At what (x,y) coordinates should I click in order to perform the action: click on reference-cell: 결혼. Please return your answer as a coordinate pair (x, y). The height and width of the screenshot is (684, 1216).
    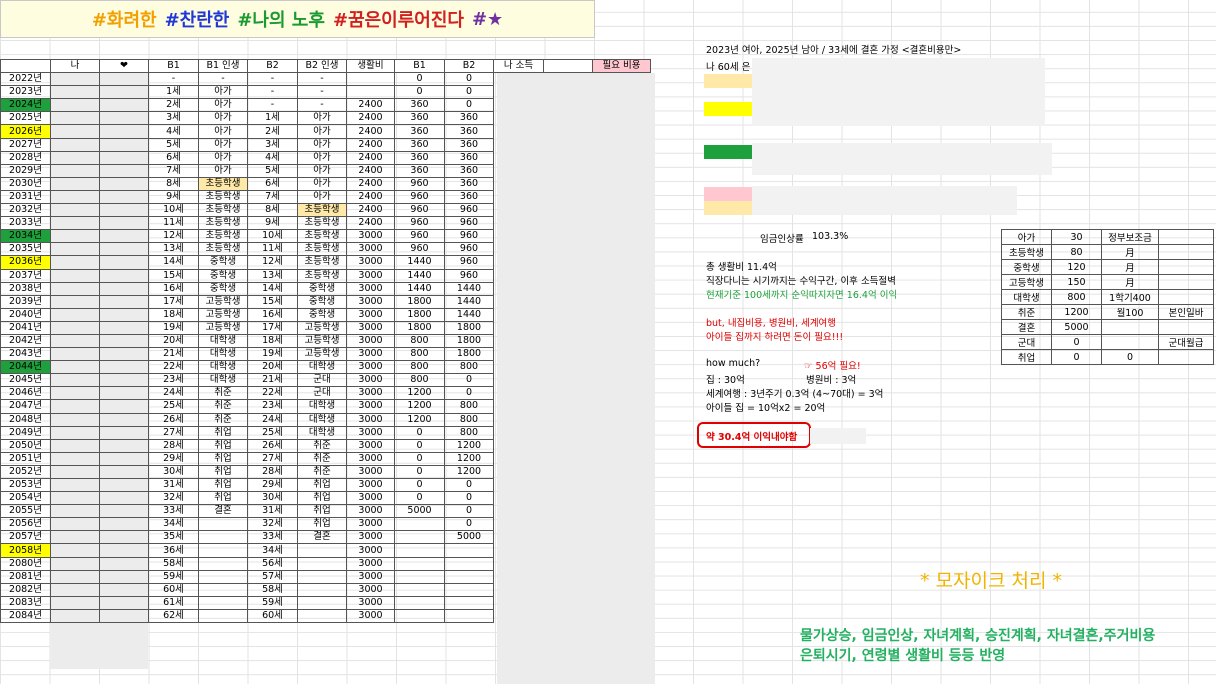
    Looking at the image, I should click on (1026, 327).